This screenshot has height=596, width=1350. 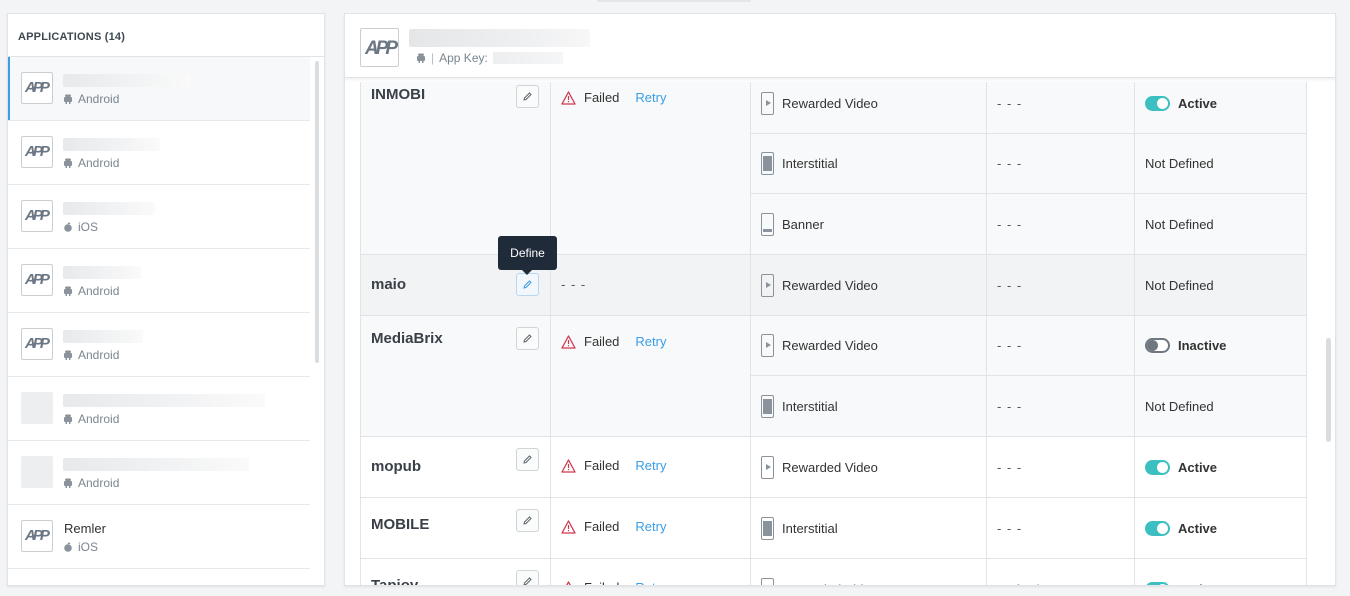 What do you see at coordinates (317, 212) in the screenshot?
I see `sidebar-scrollbar` at bounding box center [317, 212].